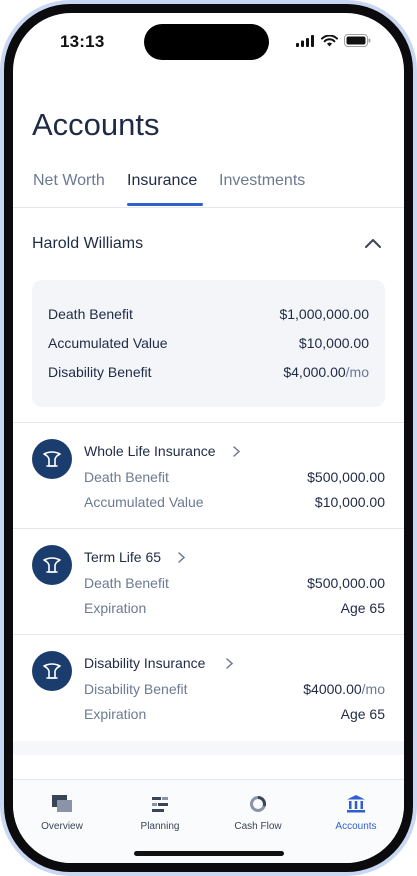 Image resolution: width=417 pixels, height=876 pixels. Describe the element at coordinates (305, 40) in the screenshot. I see `cellular-signal-icon` at that location.